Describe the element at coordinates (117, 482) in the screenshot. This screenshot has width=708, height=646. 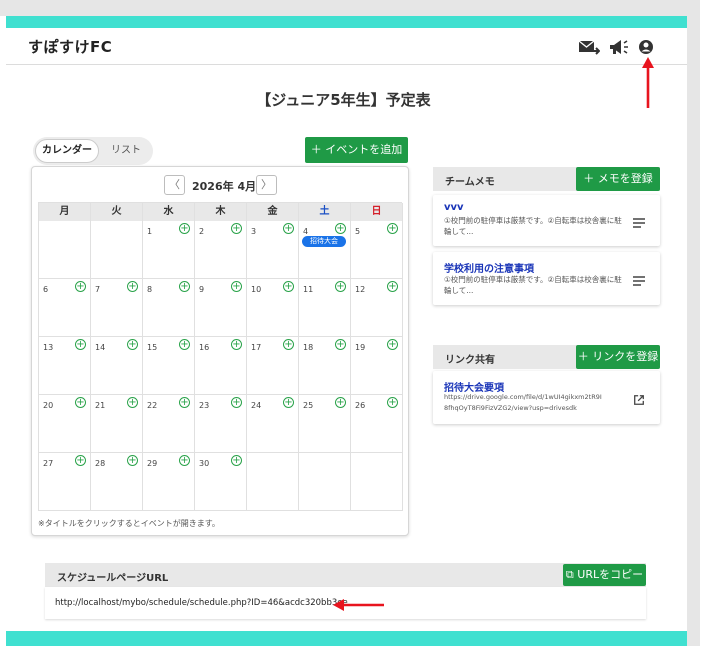
I see `calendar-day-cell: 28 +` at that location.